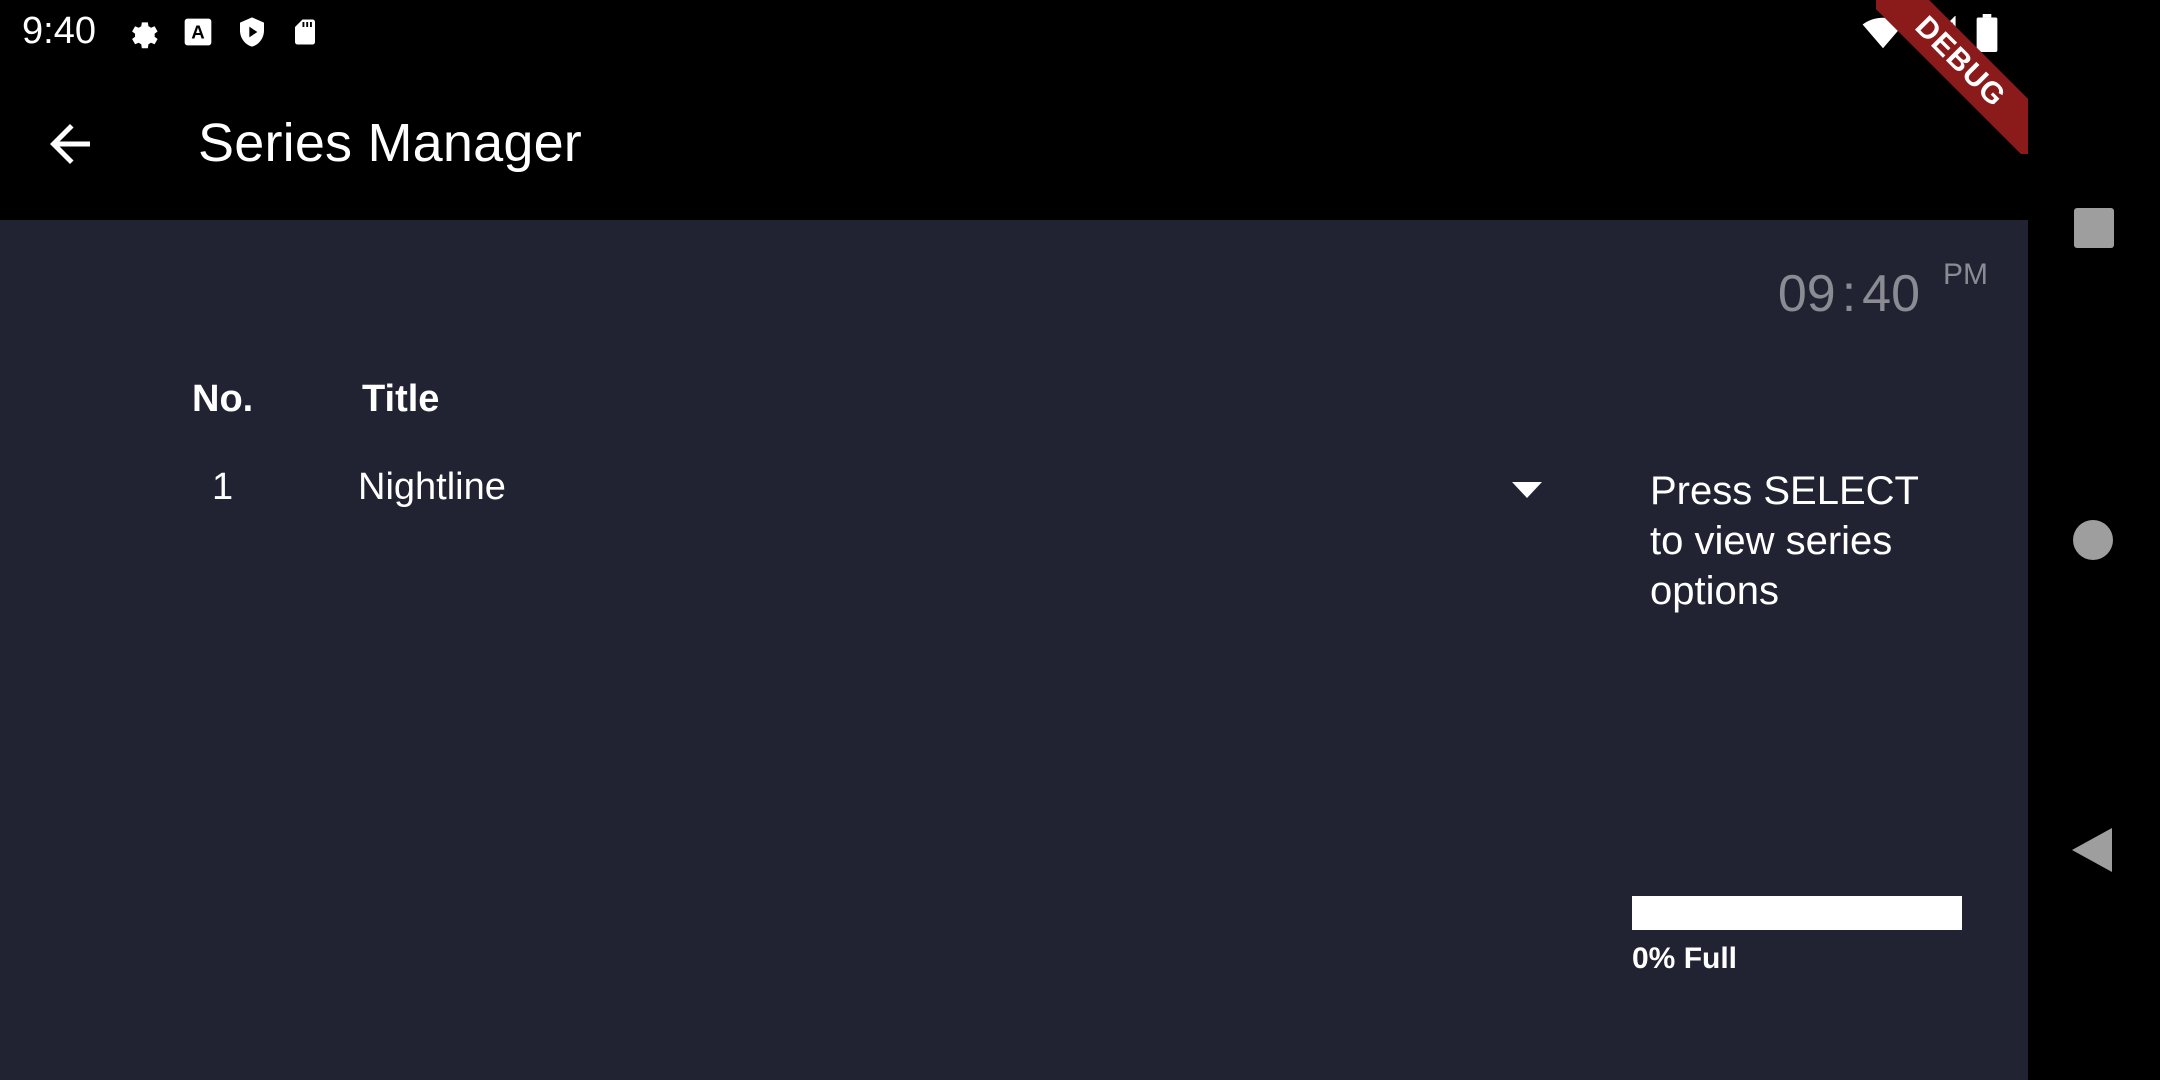 The width and height of the screenshot is (2160, 1080). Describe the element at coordinates (1987, 33) in the screenshot. I see `battery-icon` at that location.